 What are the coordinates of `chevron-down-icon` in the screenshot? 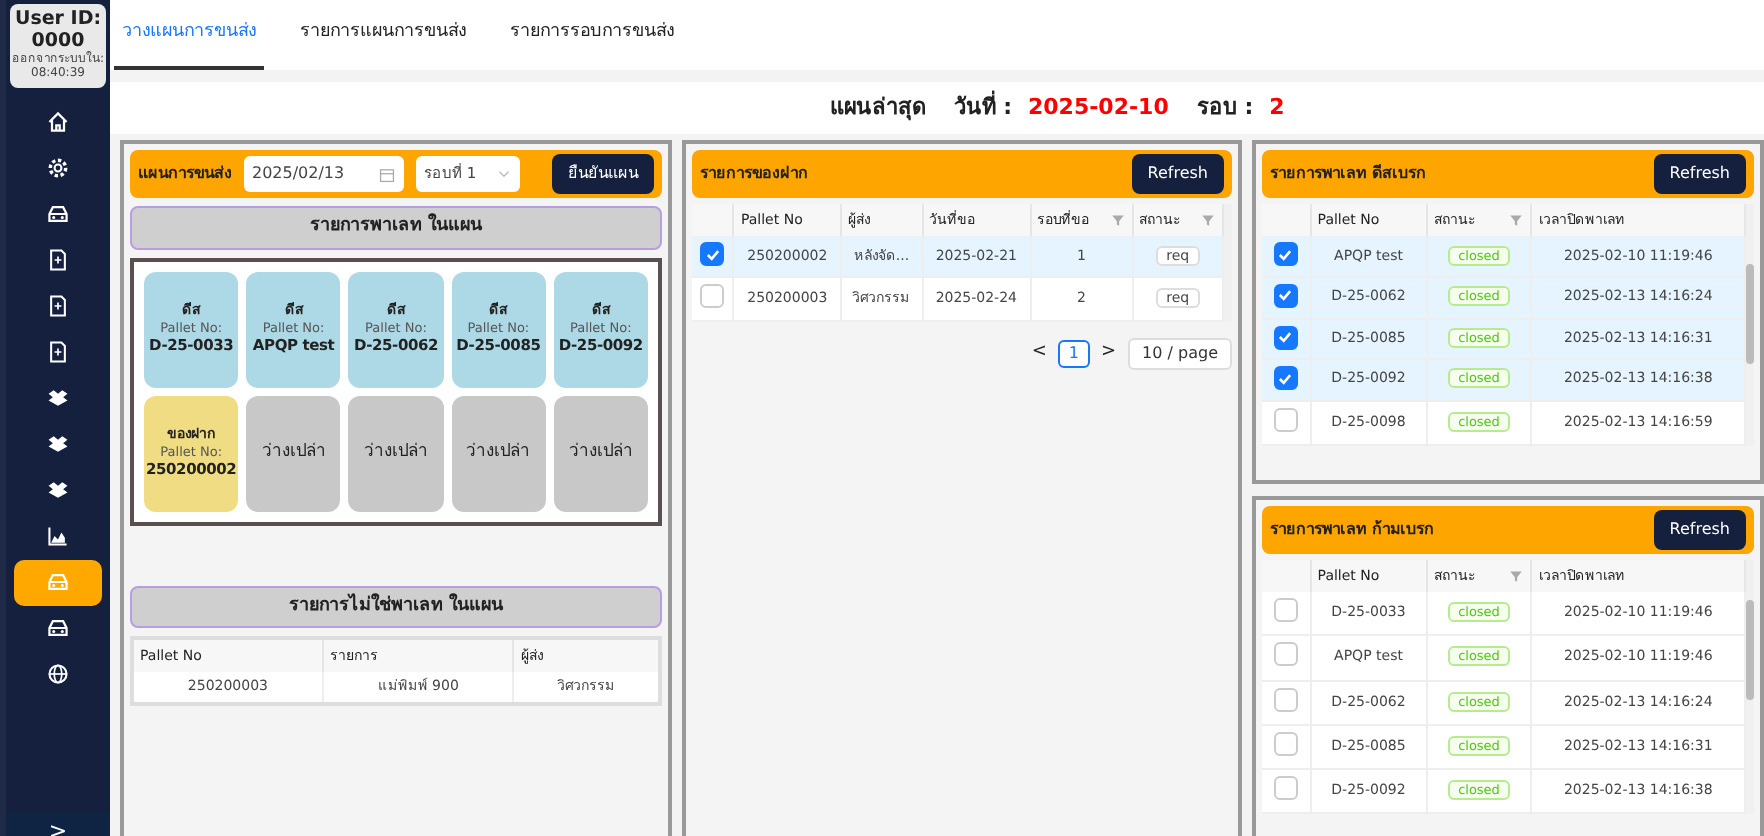 It's located at (504, 174).